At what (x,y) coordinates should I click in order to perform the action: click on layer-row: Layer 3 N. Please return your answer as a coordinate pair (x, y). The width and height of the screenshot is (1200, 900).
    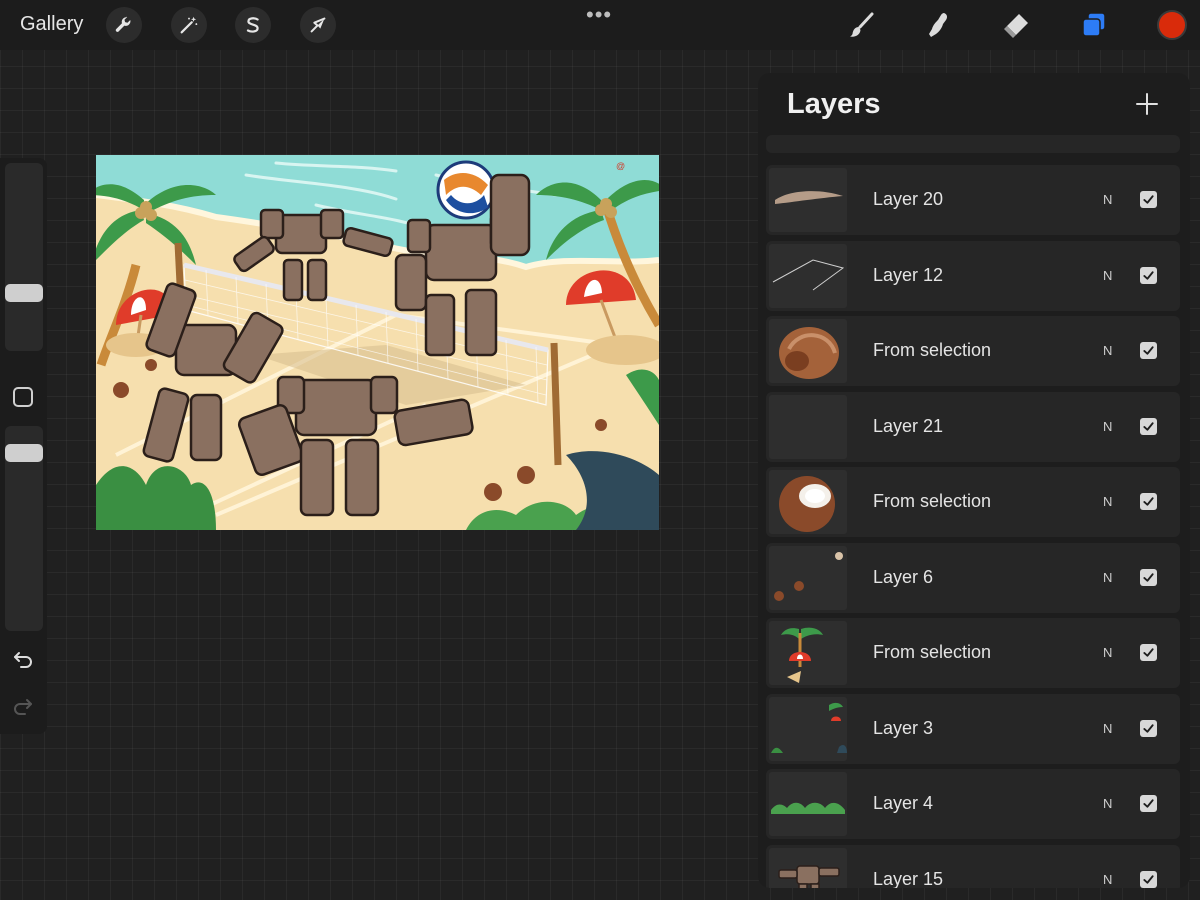
    Looking at the image, I should click on (973, 728).